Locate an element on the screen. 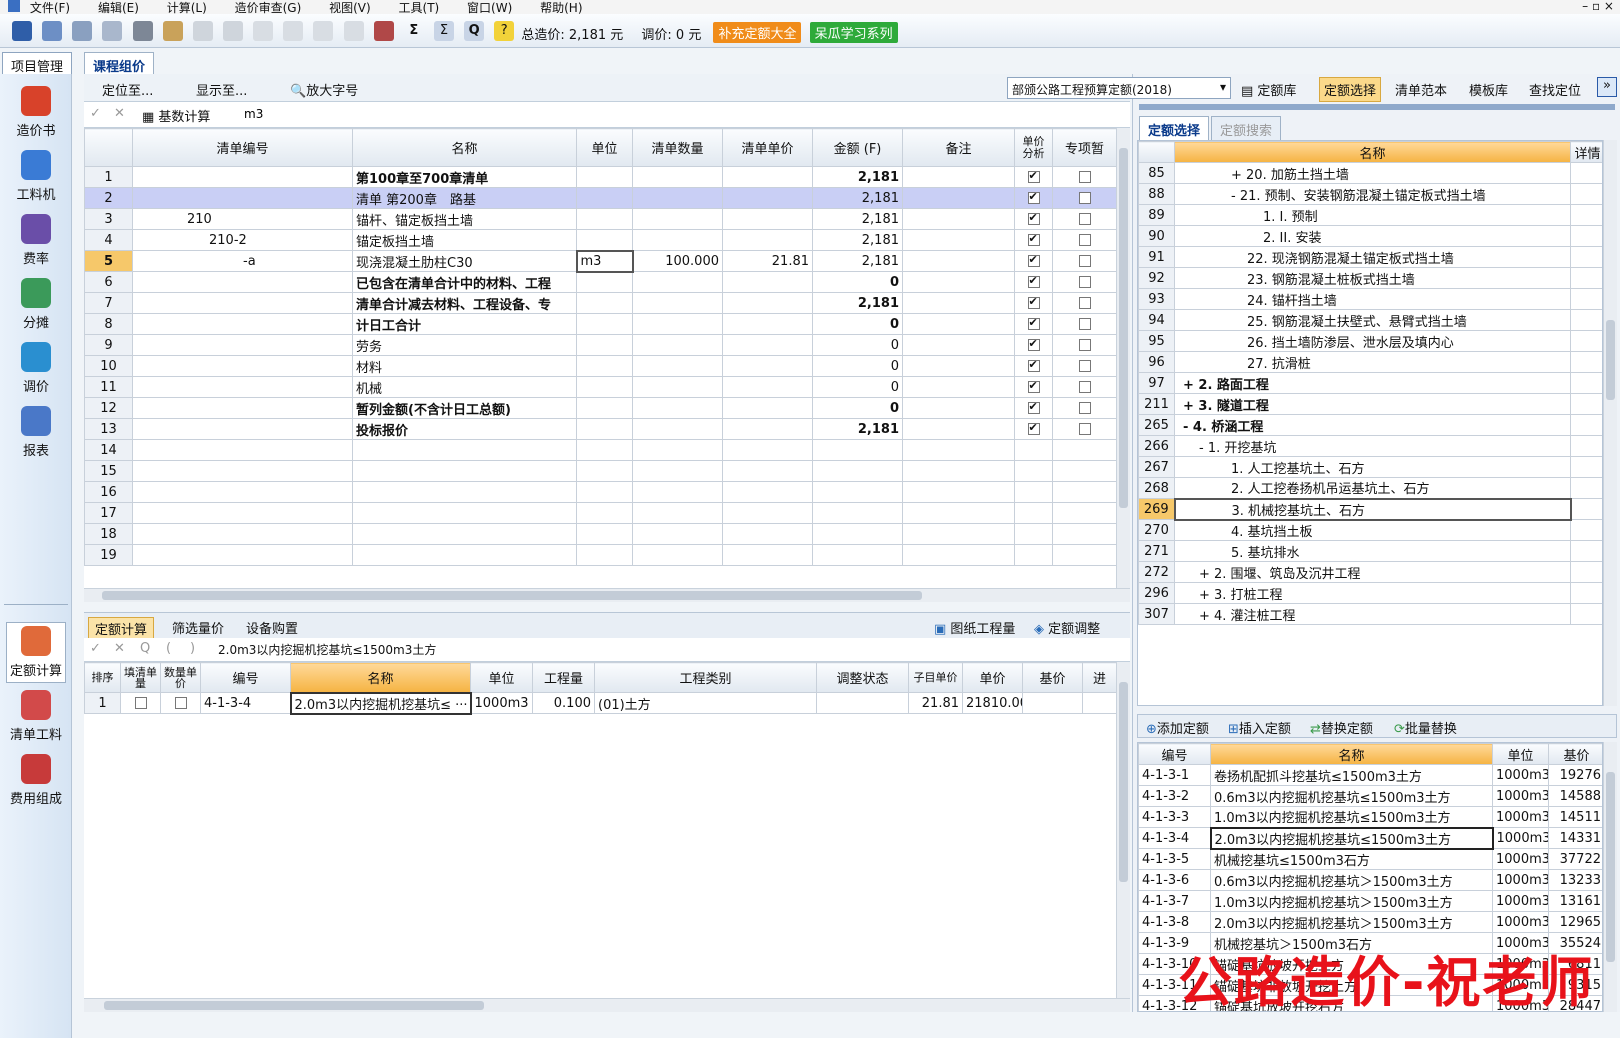 Image resolution: width=1620 pixels, height=1038 pixels. bill-name: 材料 is located at coordinates (464, 366).